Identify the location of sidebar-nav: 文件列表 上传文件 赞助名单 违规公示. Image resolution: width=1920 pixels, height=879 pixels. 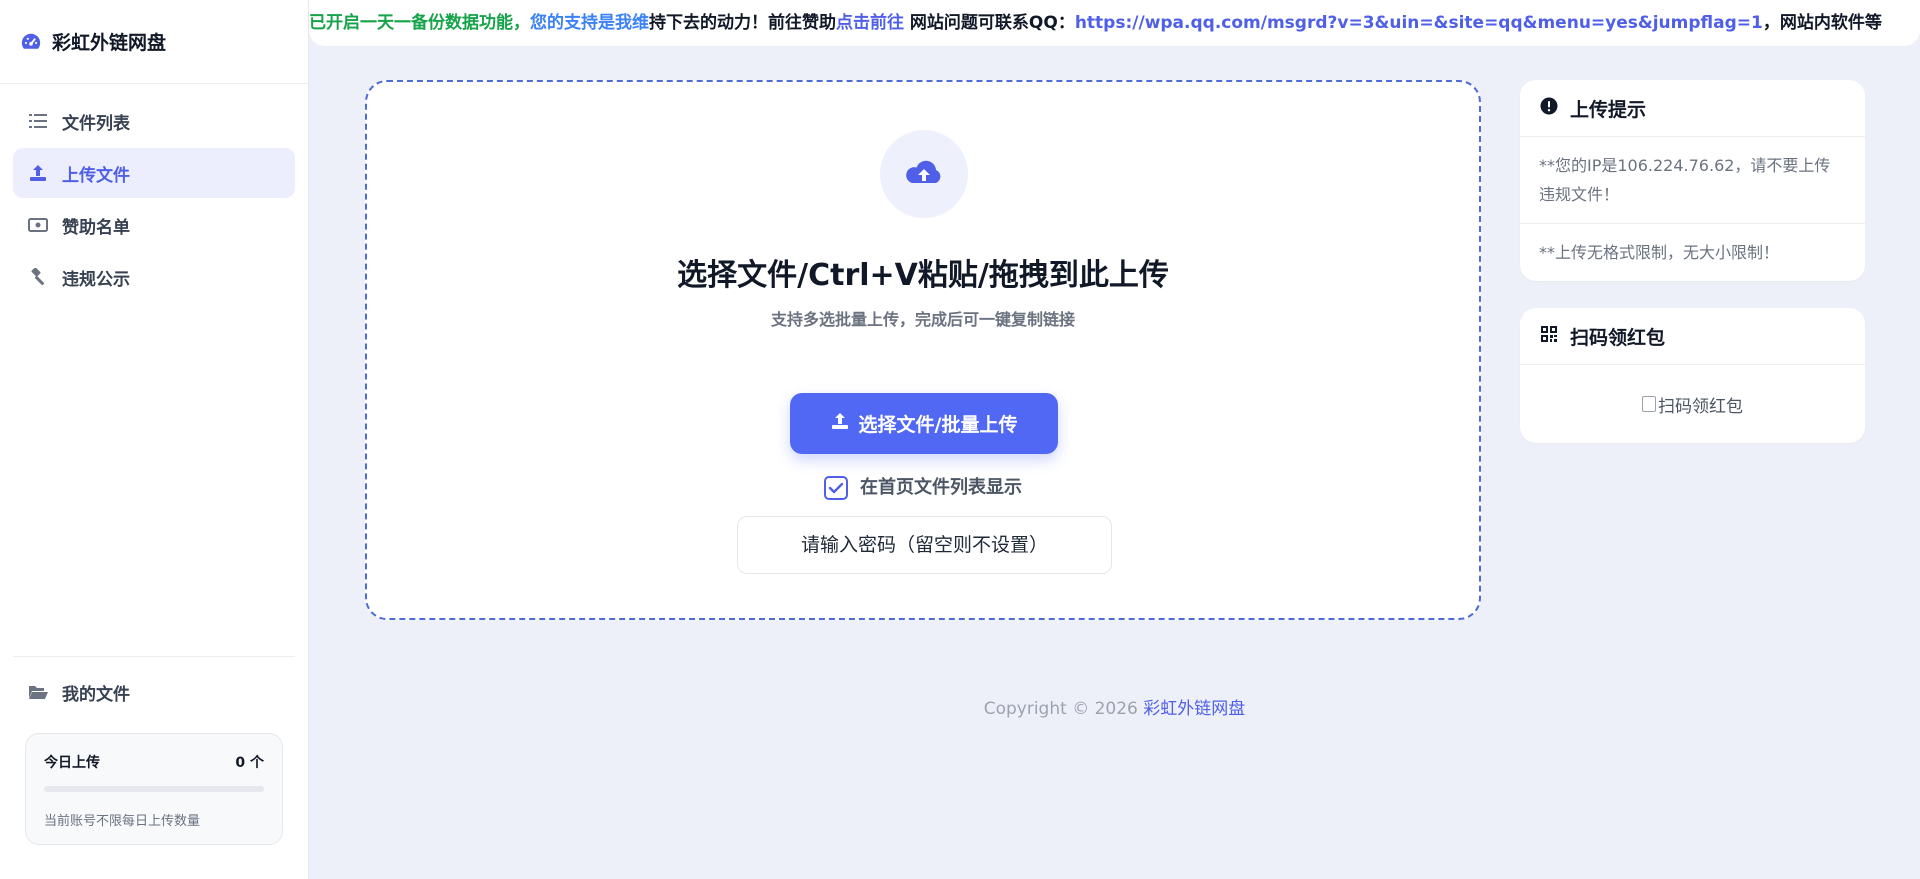
(154, 200).